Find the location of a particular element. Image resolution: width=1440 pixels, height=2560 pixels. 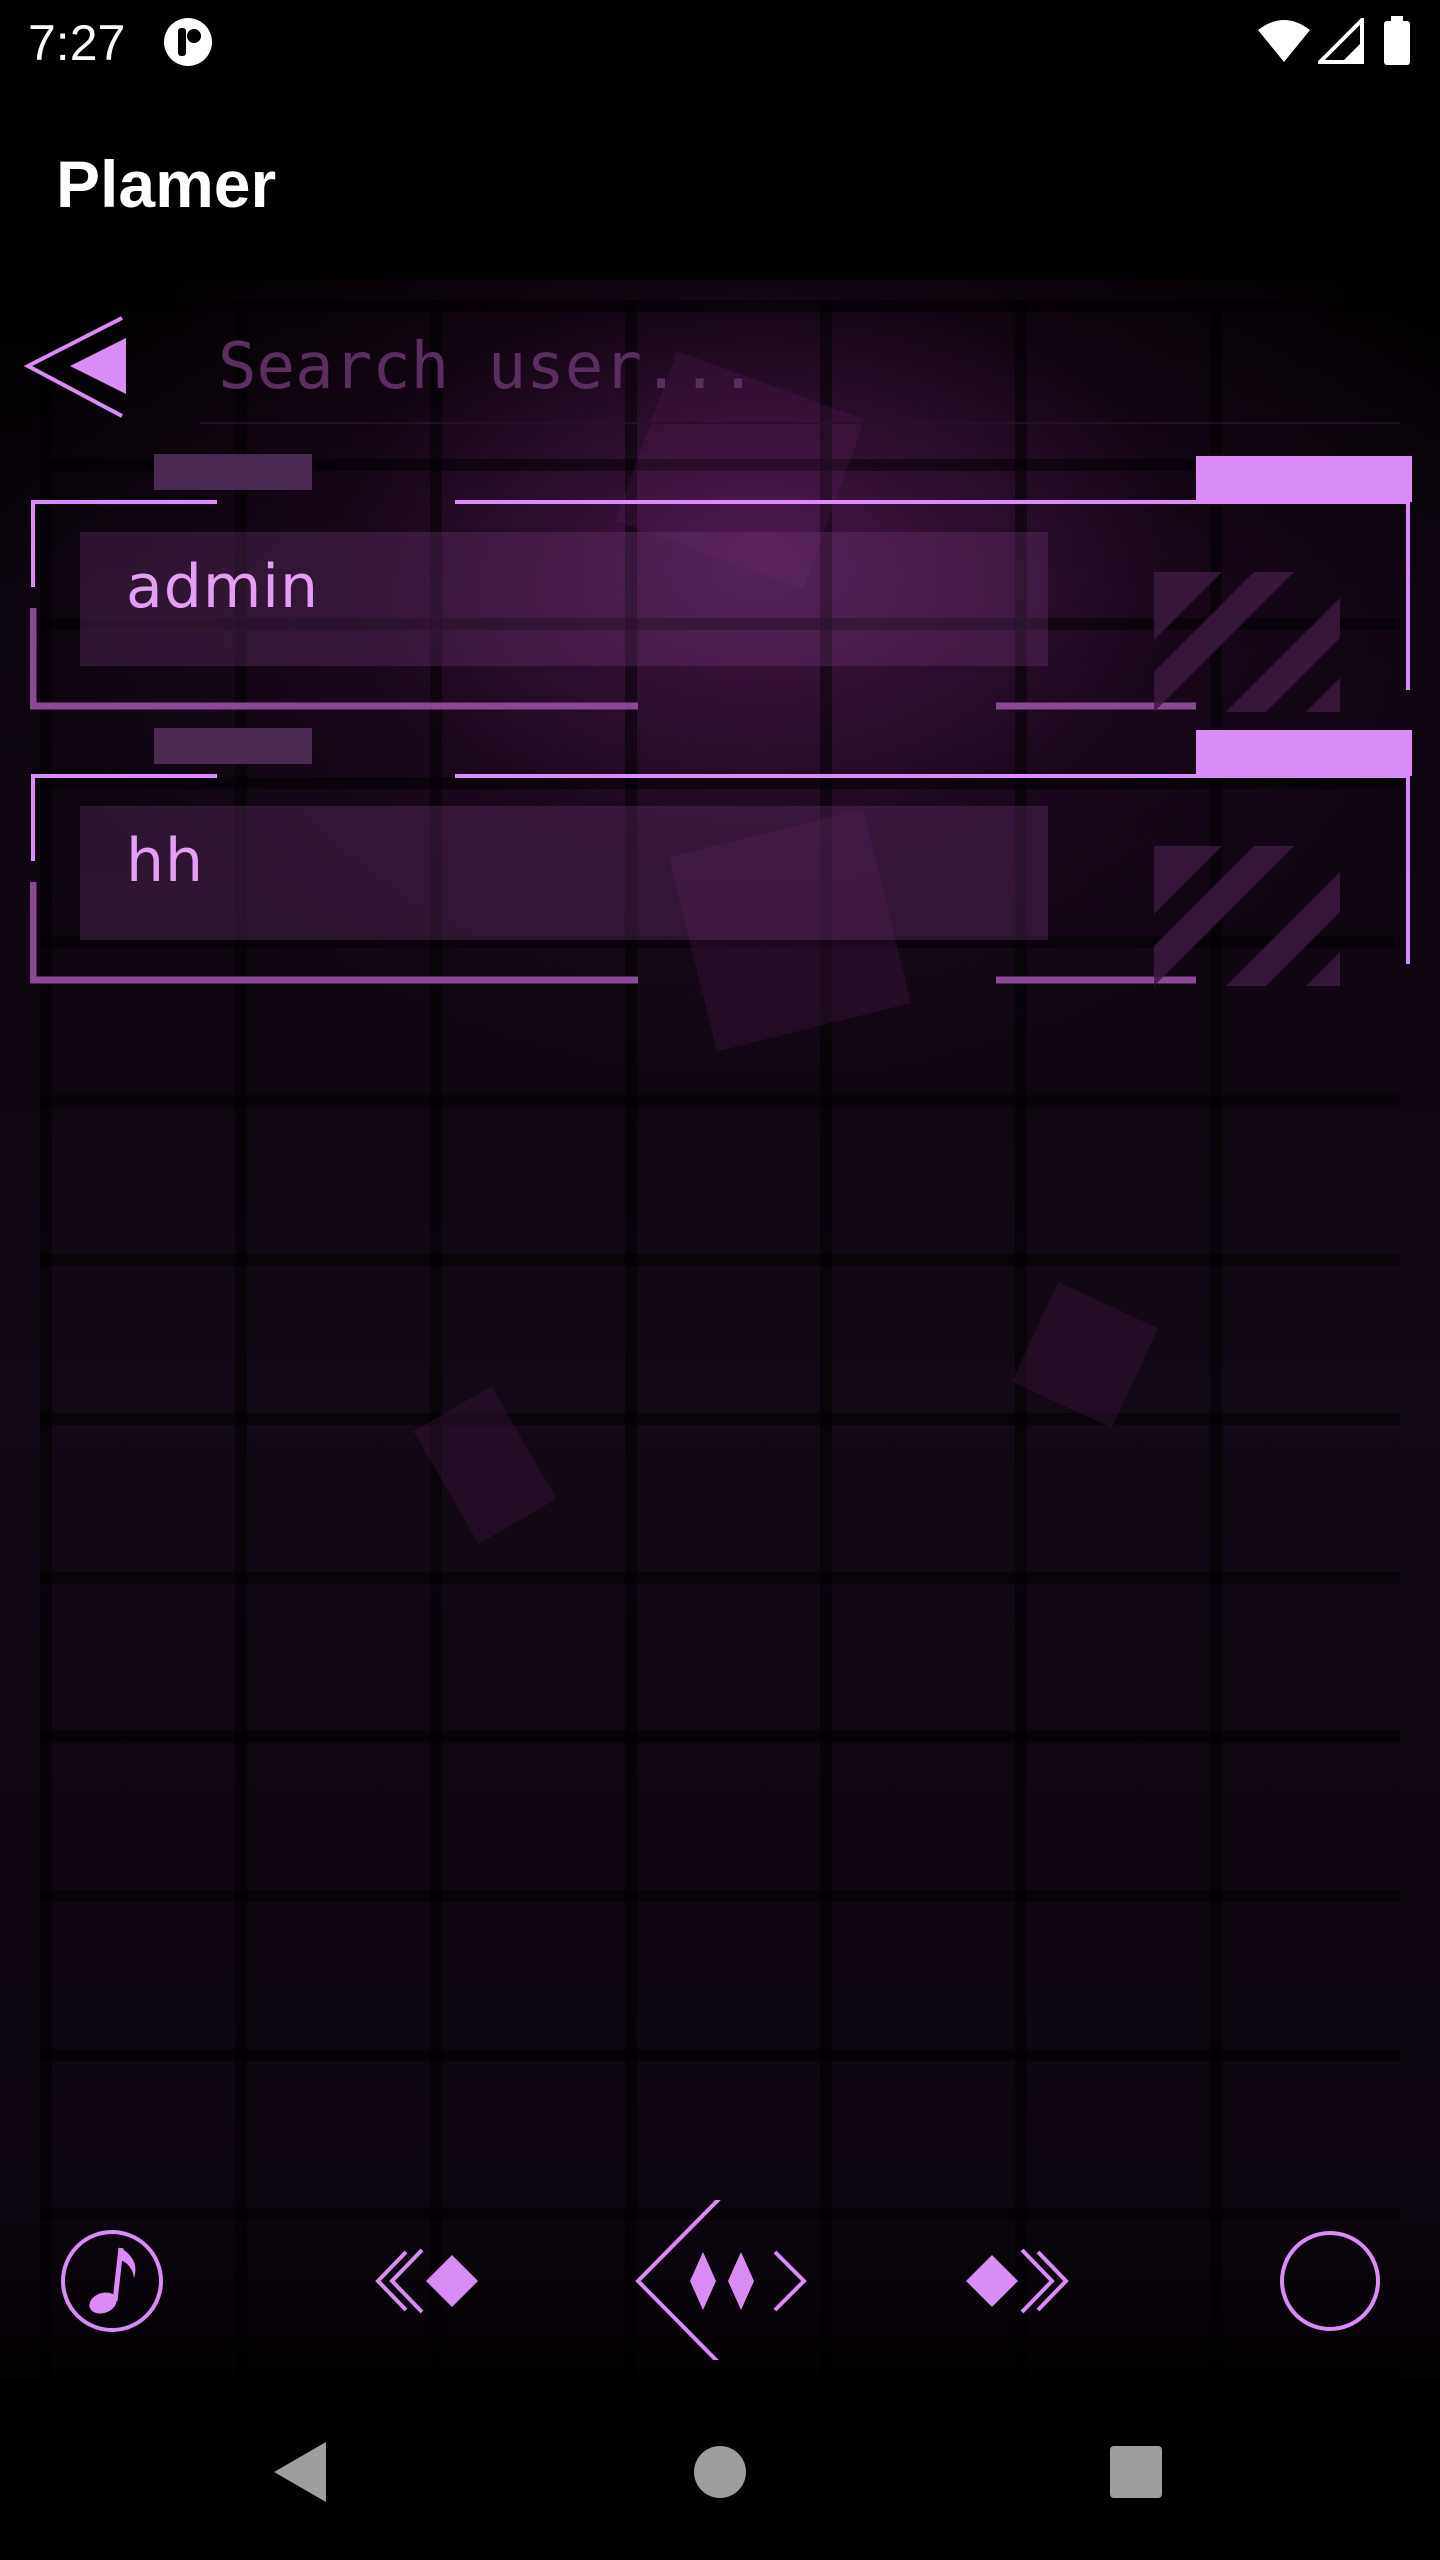

music-note-icon is located at coordinates (112, 2281).